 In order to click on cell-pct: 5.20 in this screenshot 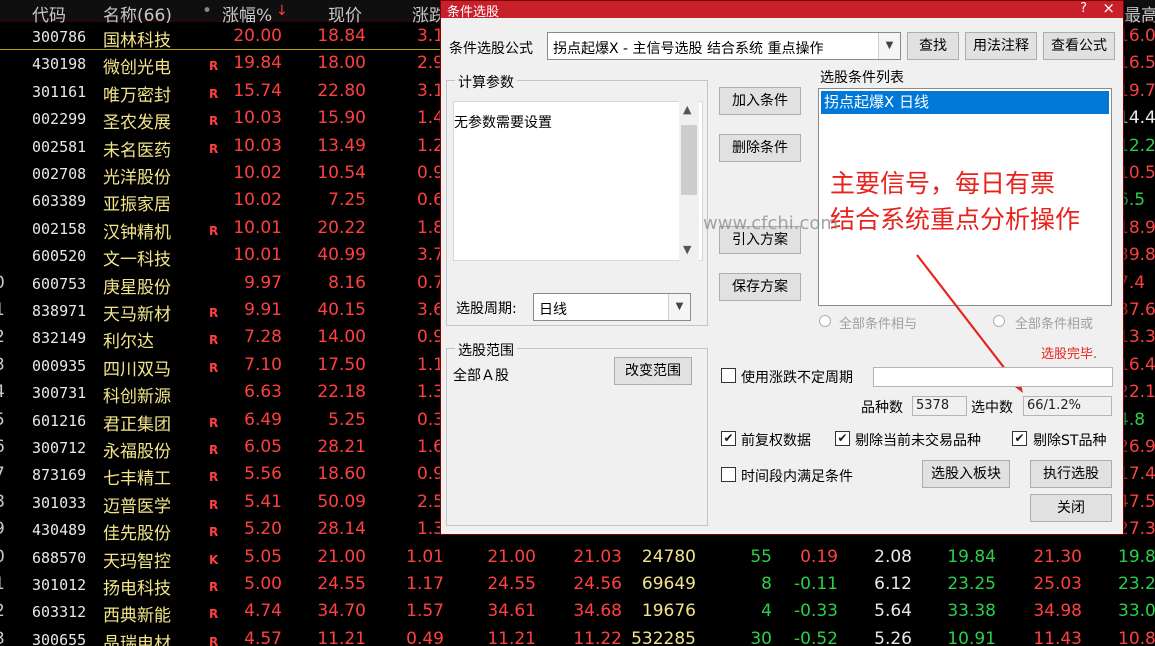, I will do `click(263, 529)`.